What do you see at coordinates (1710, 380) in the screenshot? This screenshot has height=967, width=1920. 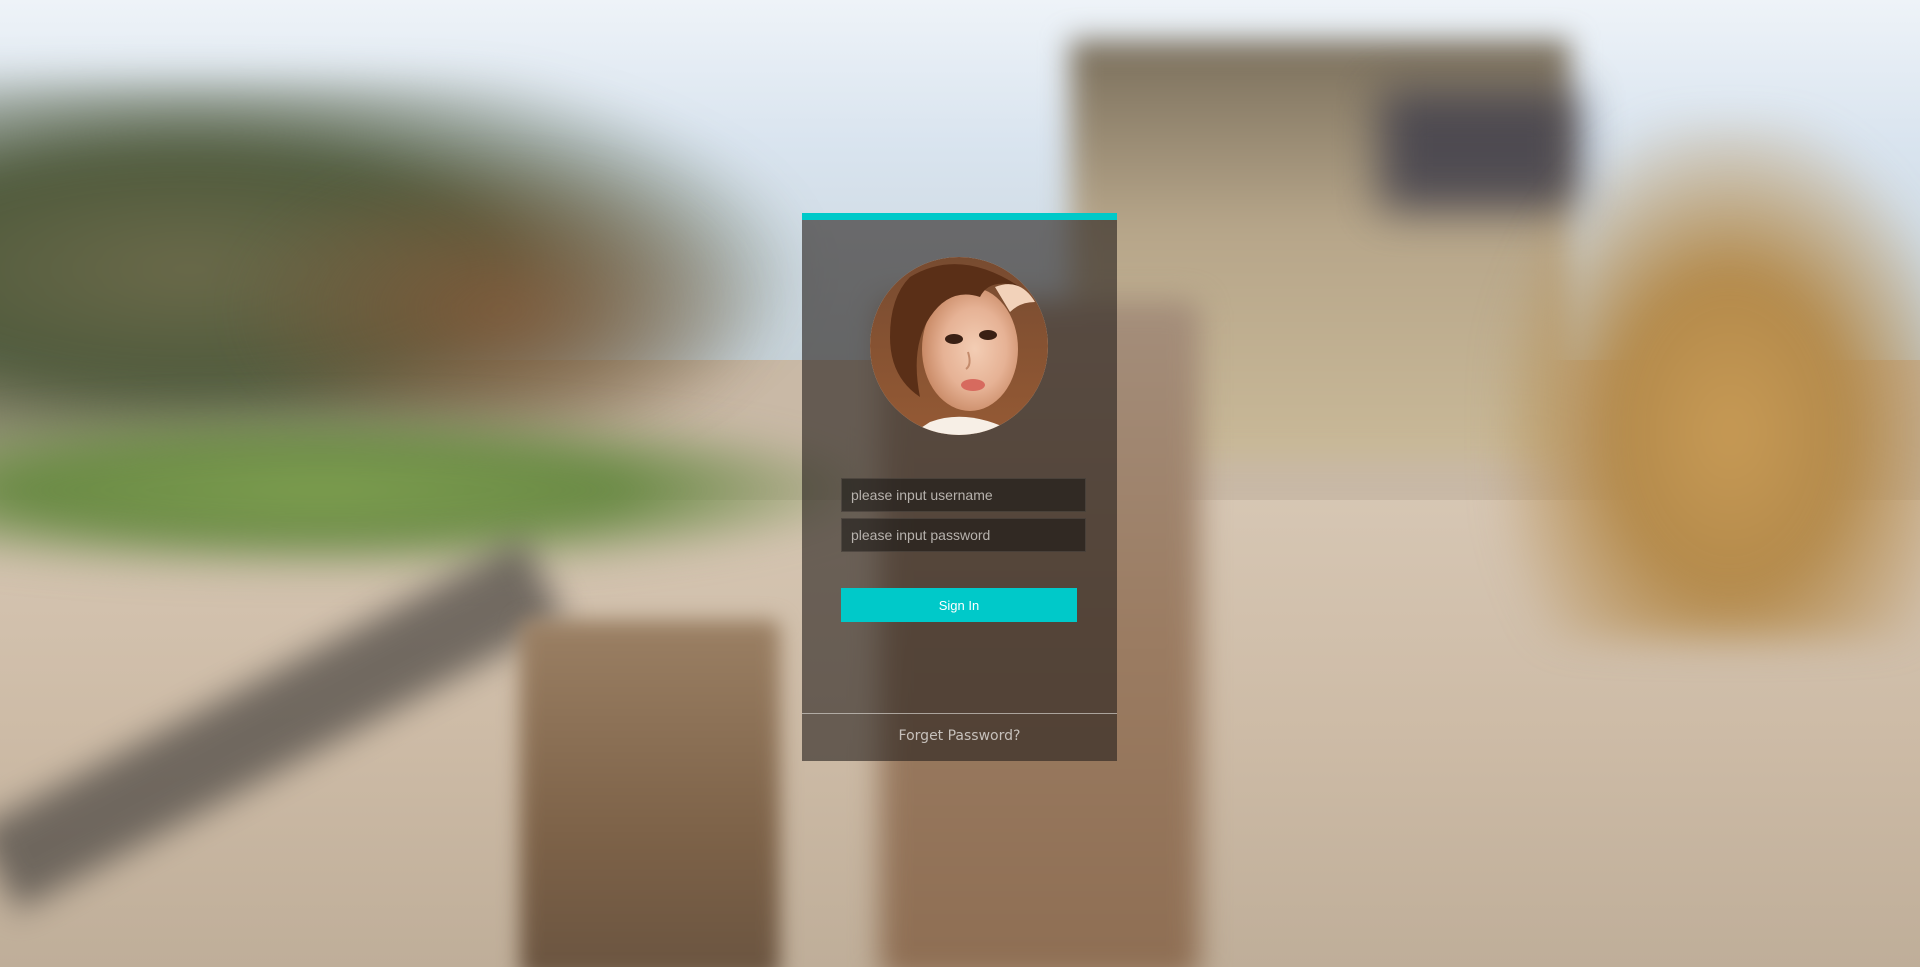 I see `background-dry-grass` at bounding box center [1710, 380].